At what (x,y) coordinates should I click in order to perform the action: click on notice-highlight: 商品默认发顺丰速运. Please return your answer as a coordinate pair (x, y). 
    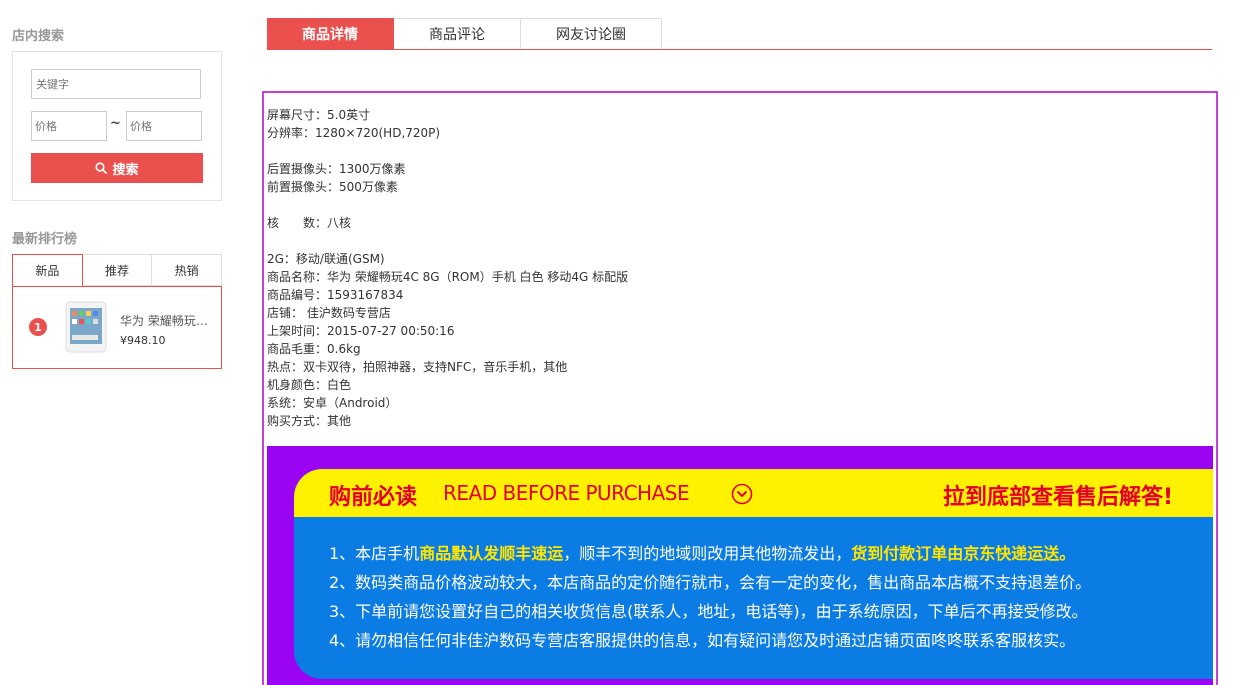
    Looking at the image, I should click on (491, 553).